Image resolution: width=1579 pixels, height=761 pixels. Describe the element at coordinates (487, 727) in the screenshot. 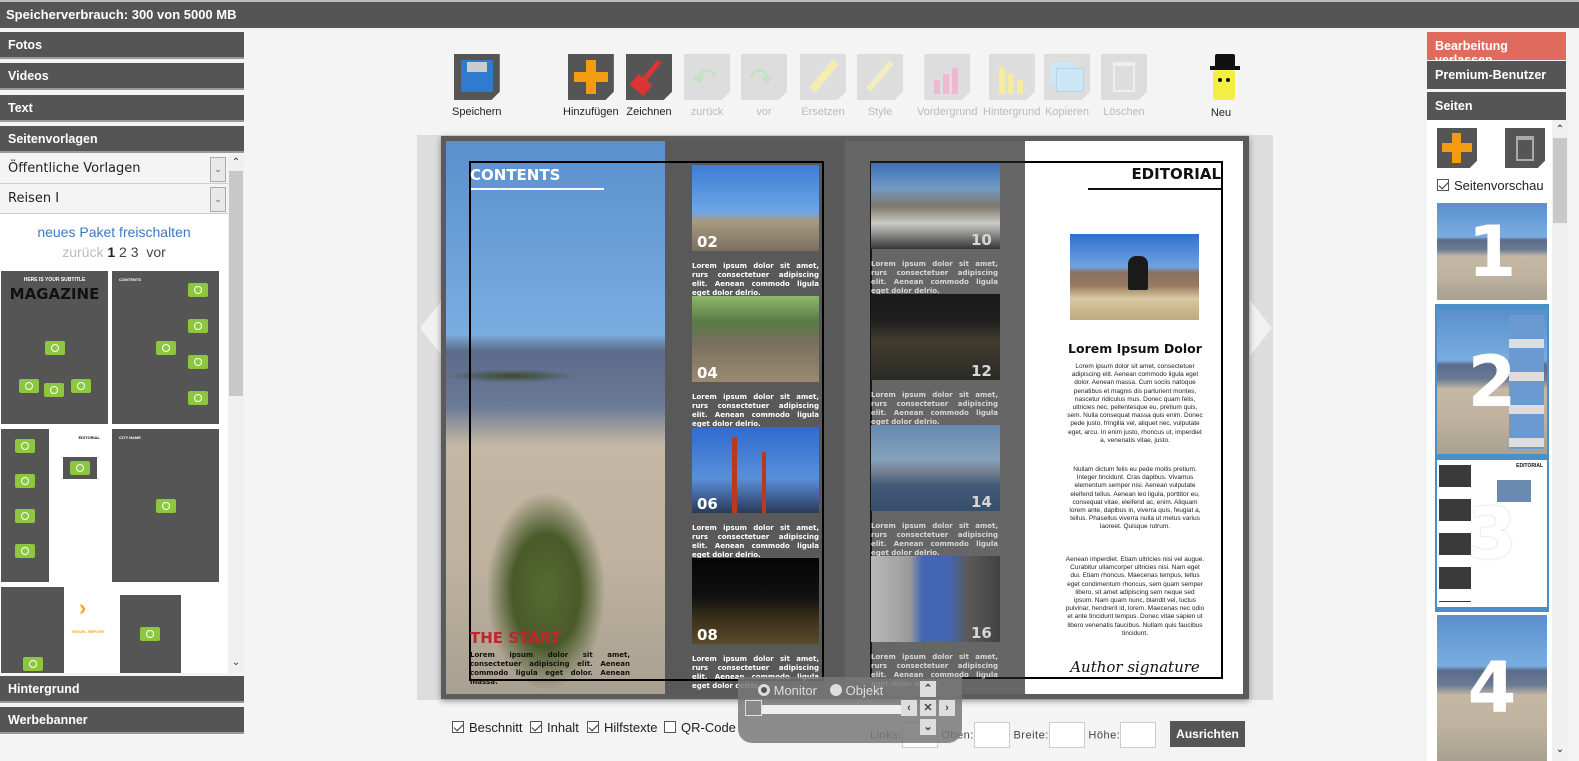

I see `option-trim: Beschnitt` at that location.